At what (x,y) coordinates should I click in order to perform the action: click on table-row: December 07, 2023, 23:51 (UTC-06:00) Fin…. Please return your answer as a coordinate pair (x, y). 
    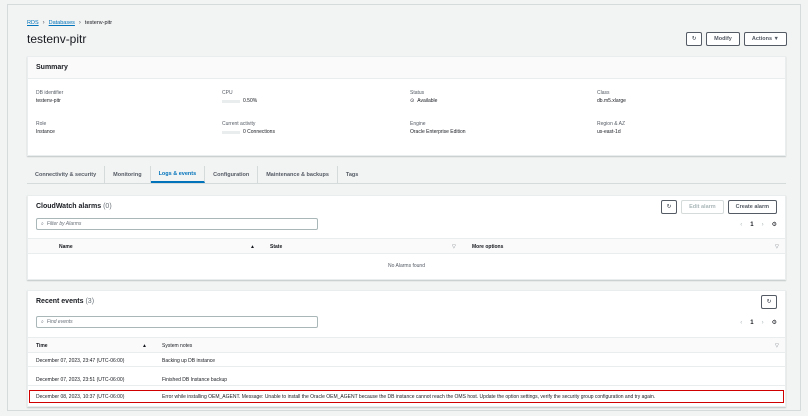
    Looking at the image, I should click on (406, 380).